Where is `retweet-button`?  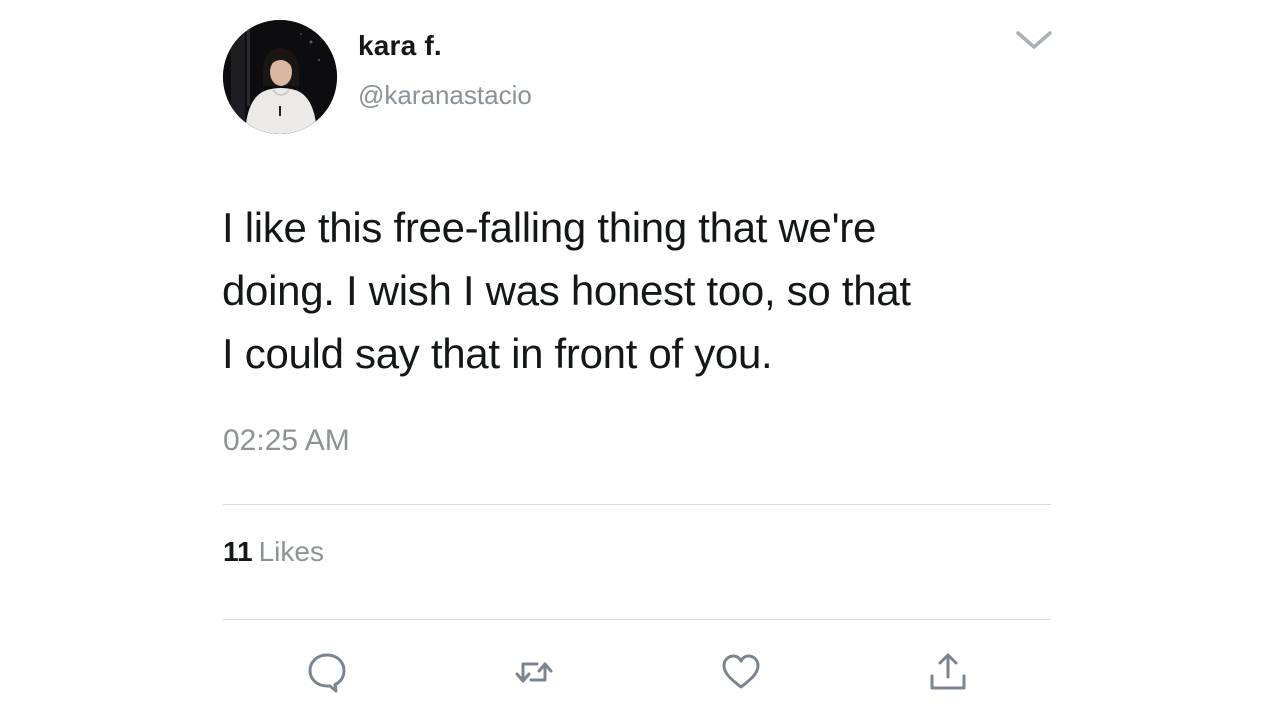
retweet-button is located at coordinates (534, 672).